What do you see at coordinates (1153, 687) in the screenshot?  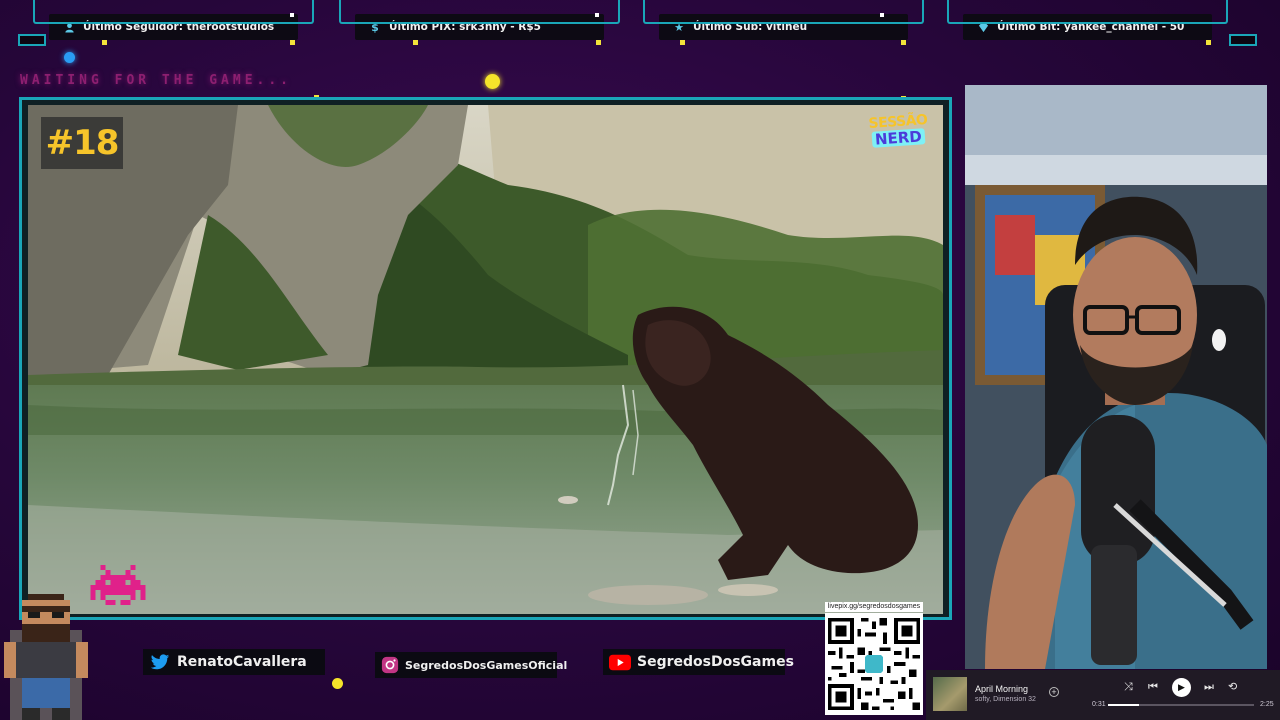 I see `previous-track-icon: ⏮` at bounding box center [1153, 687].